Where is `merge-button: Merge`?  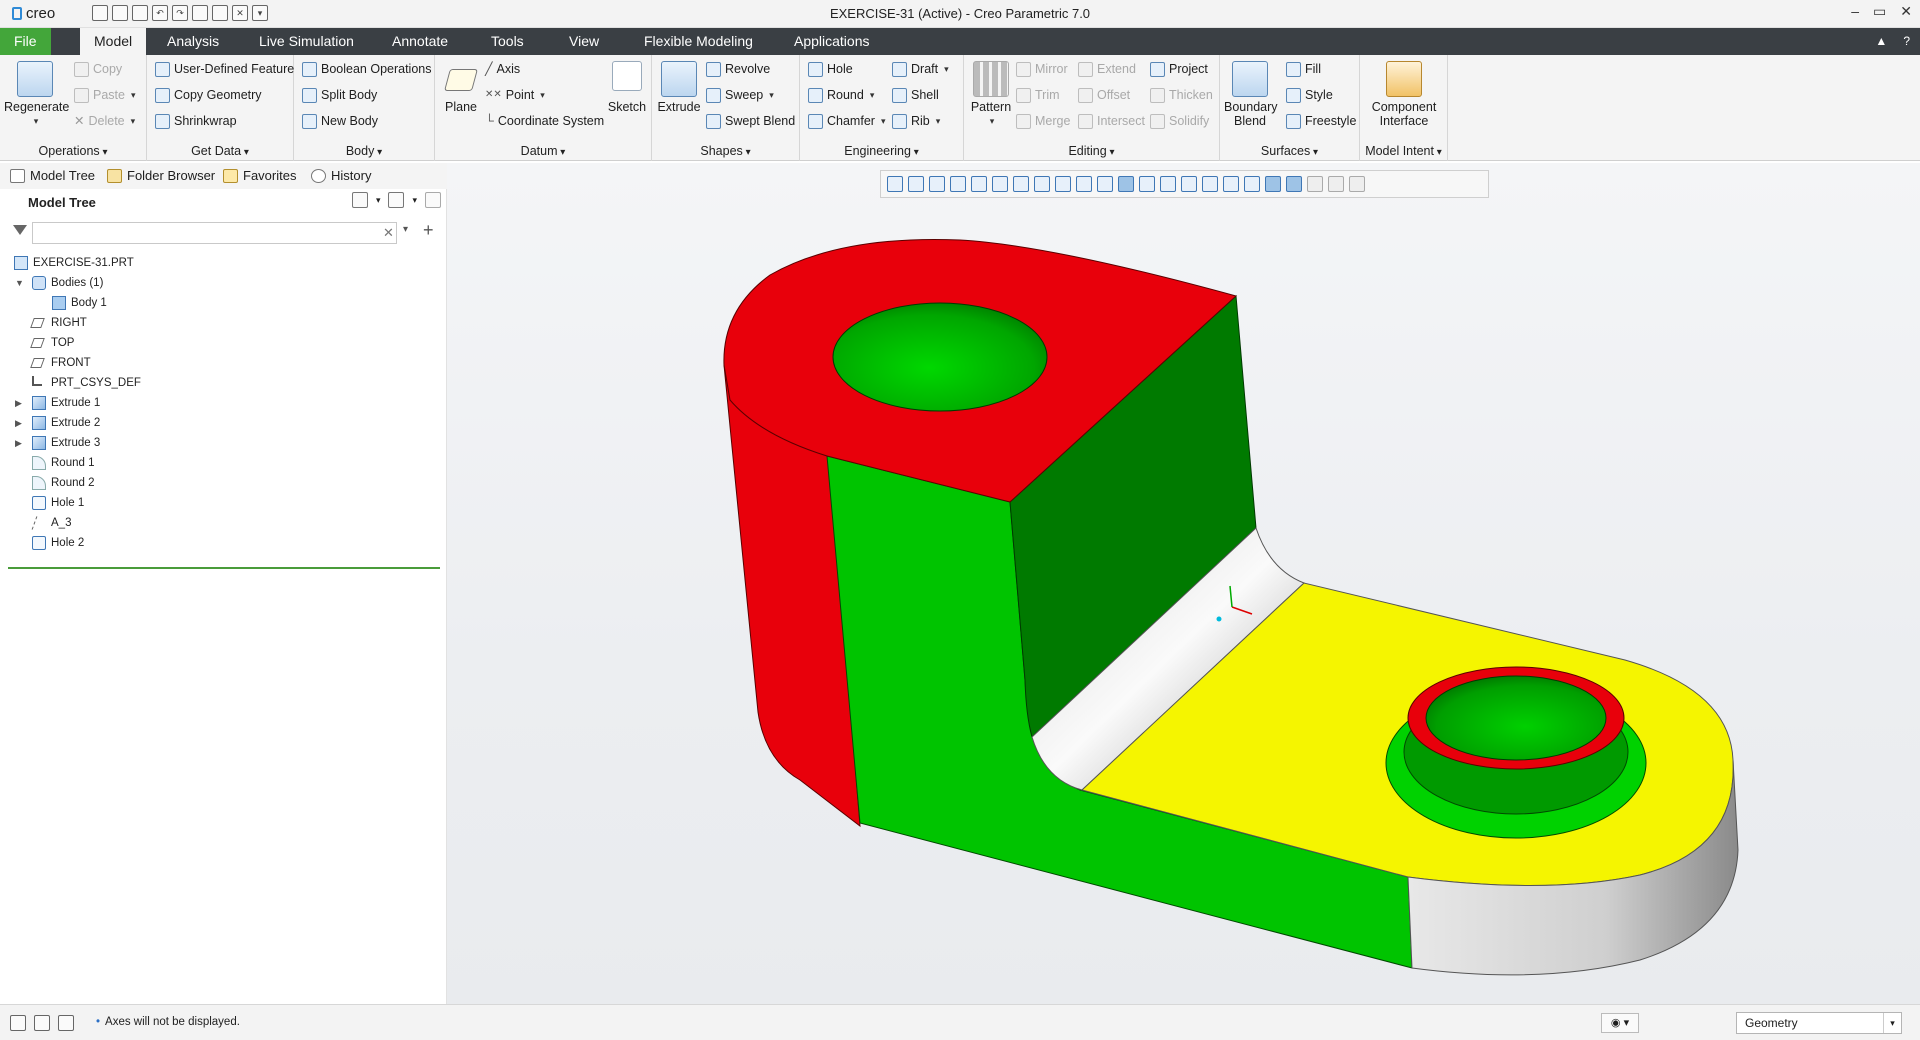
merge-button: Merge is located at coordinates (1043, 121).